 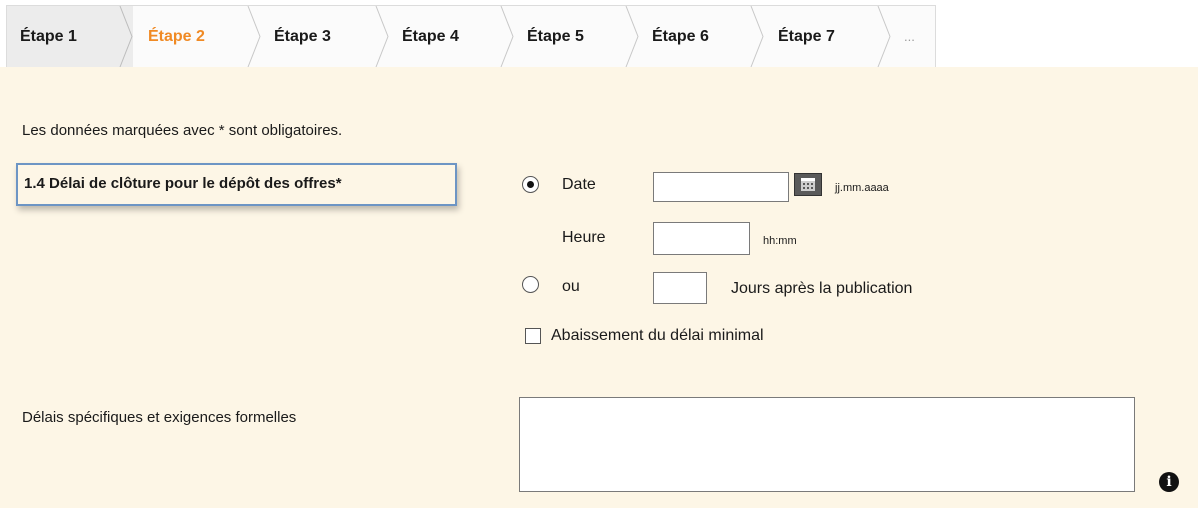 I want to click on tab-step-6: Étape 6, so click(x=680, y=36).